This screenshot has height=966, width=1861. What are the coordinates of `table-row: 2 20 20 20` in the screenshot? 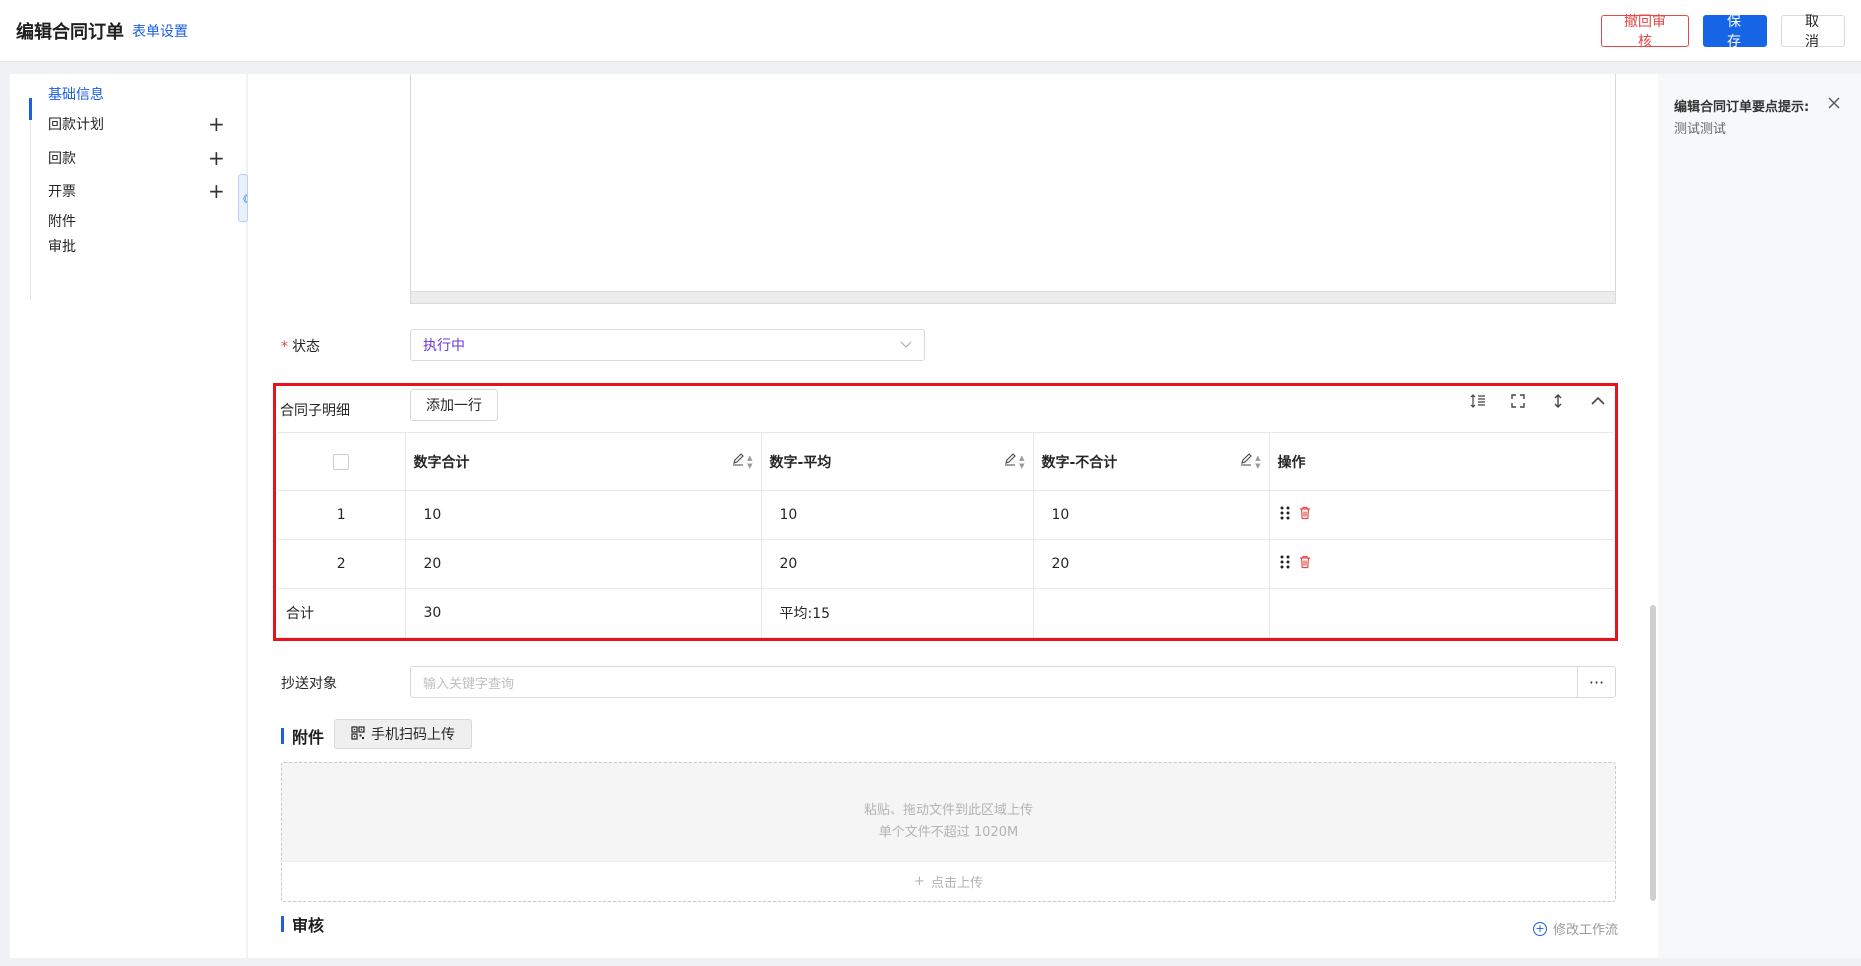 It's located at (945, 564).